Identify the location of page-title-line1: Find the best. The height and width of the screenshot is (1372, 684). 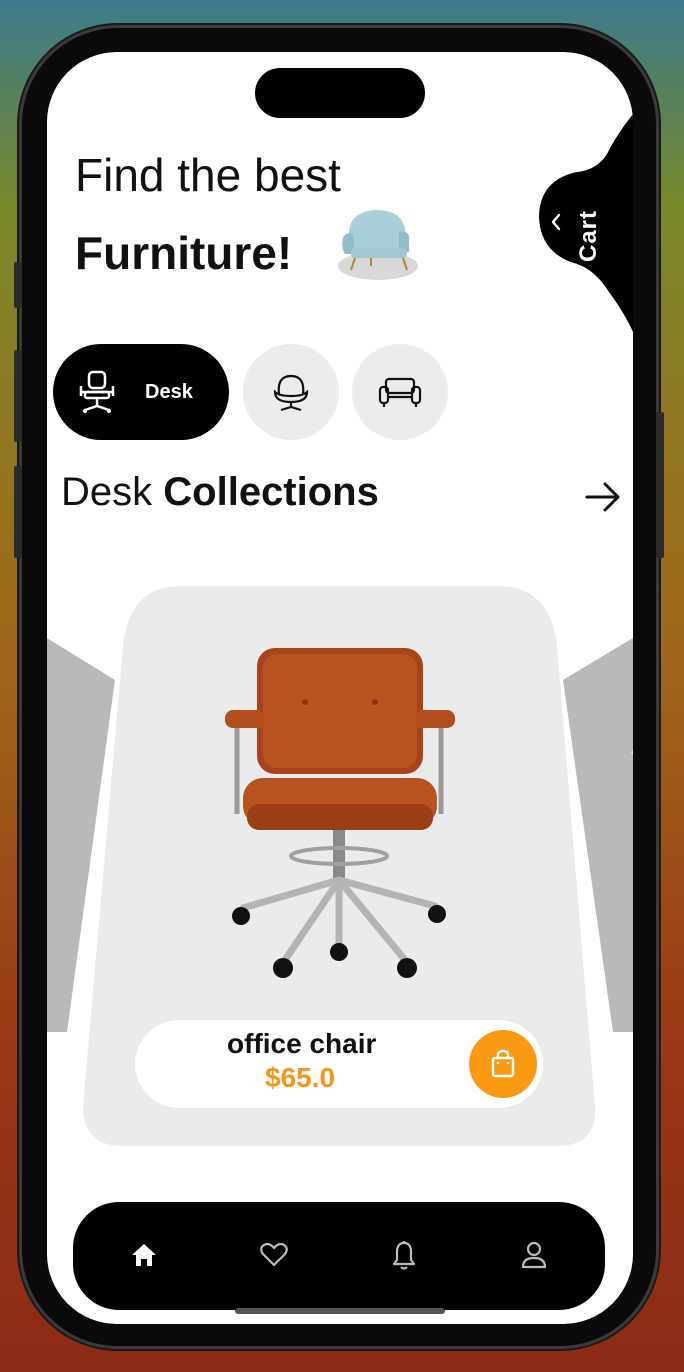
(208, 175).